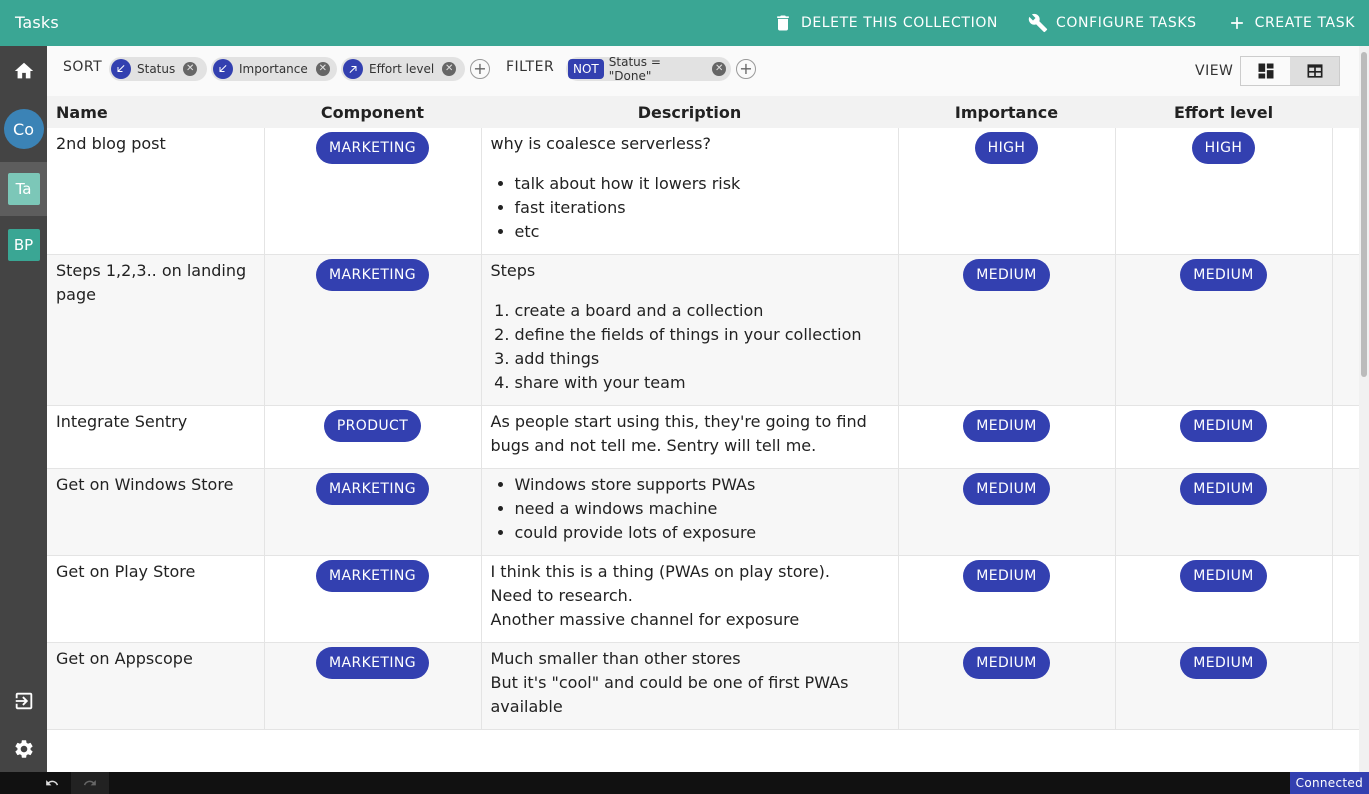 The height and width of the screenshot is (794, 1369). Describe the element at coordinates (1006, 112) in the screenshot. I see `column-header-importance: Importance` at that location.